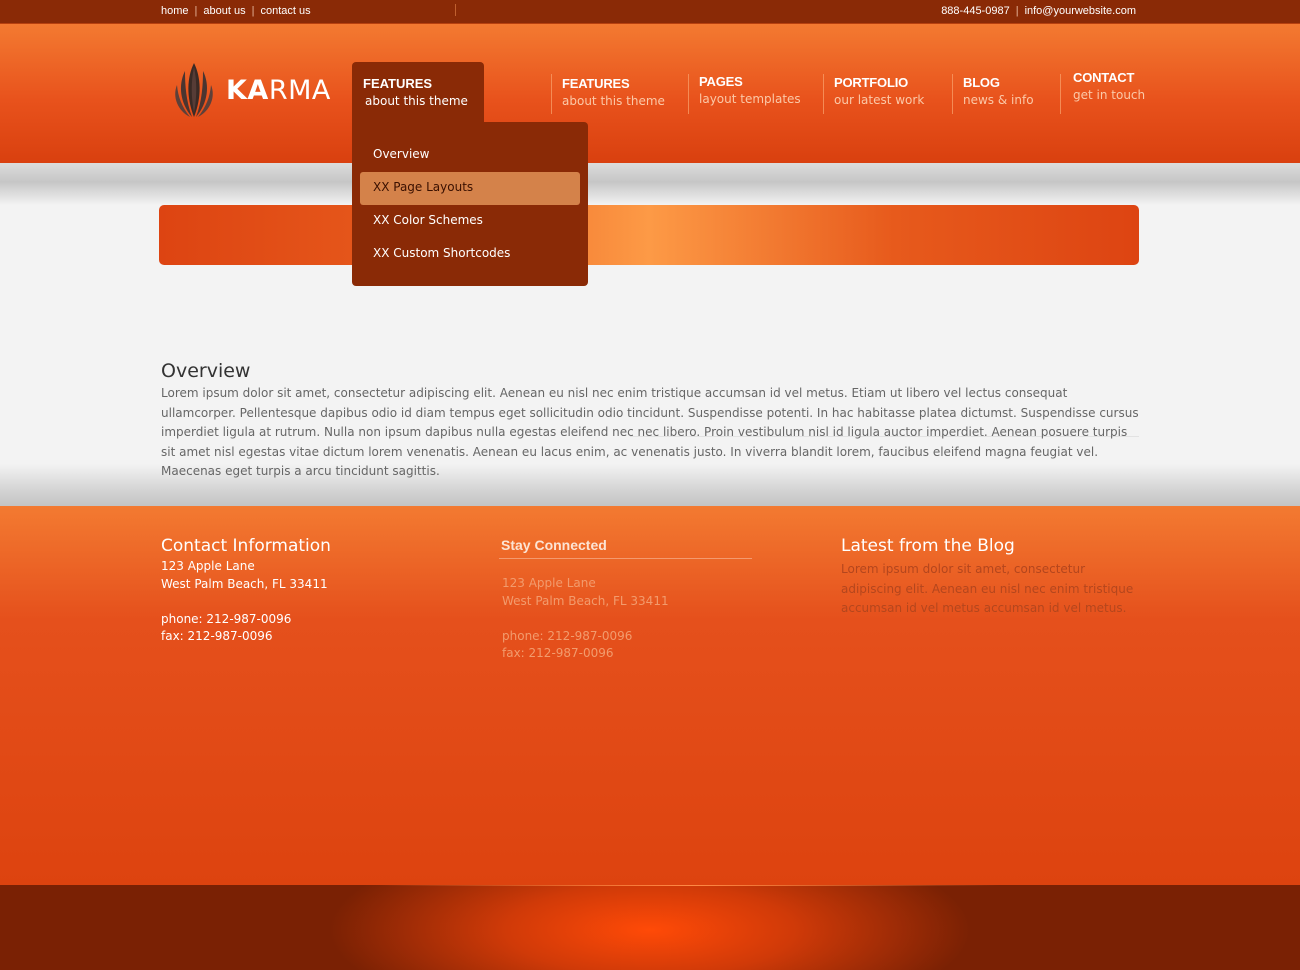 The height and width of the screenshot is (970, 1300). I want to click on logo-bold-part: KA, so click(247, 90).